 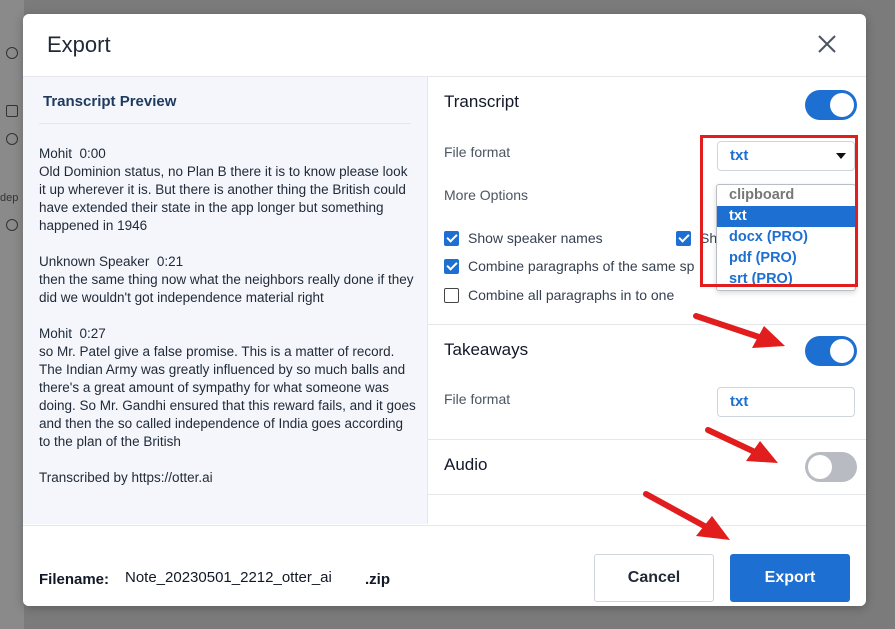 What do you see at coordinates (92, 333) in the screenshot?
I see `timestamp: 0:27` at bounding box center [92, 333].